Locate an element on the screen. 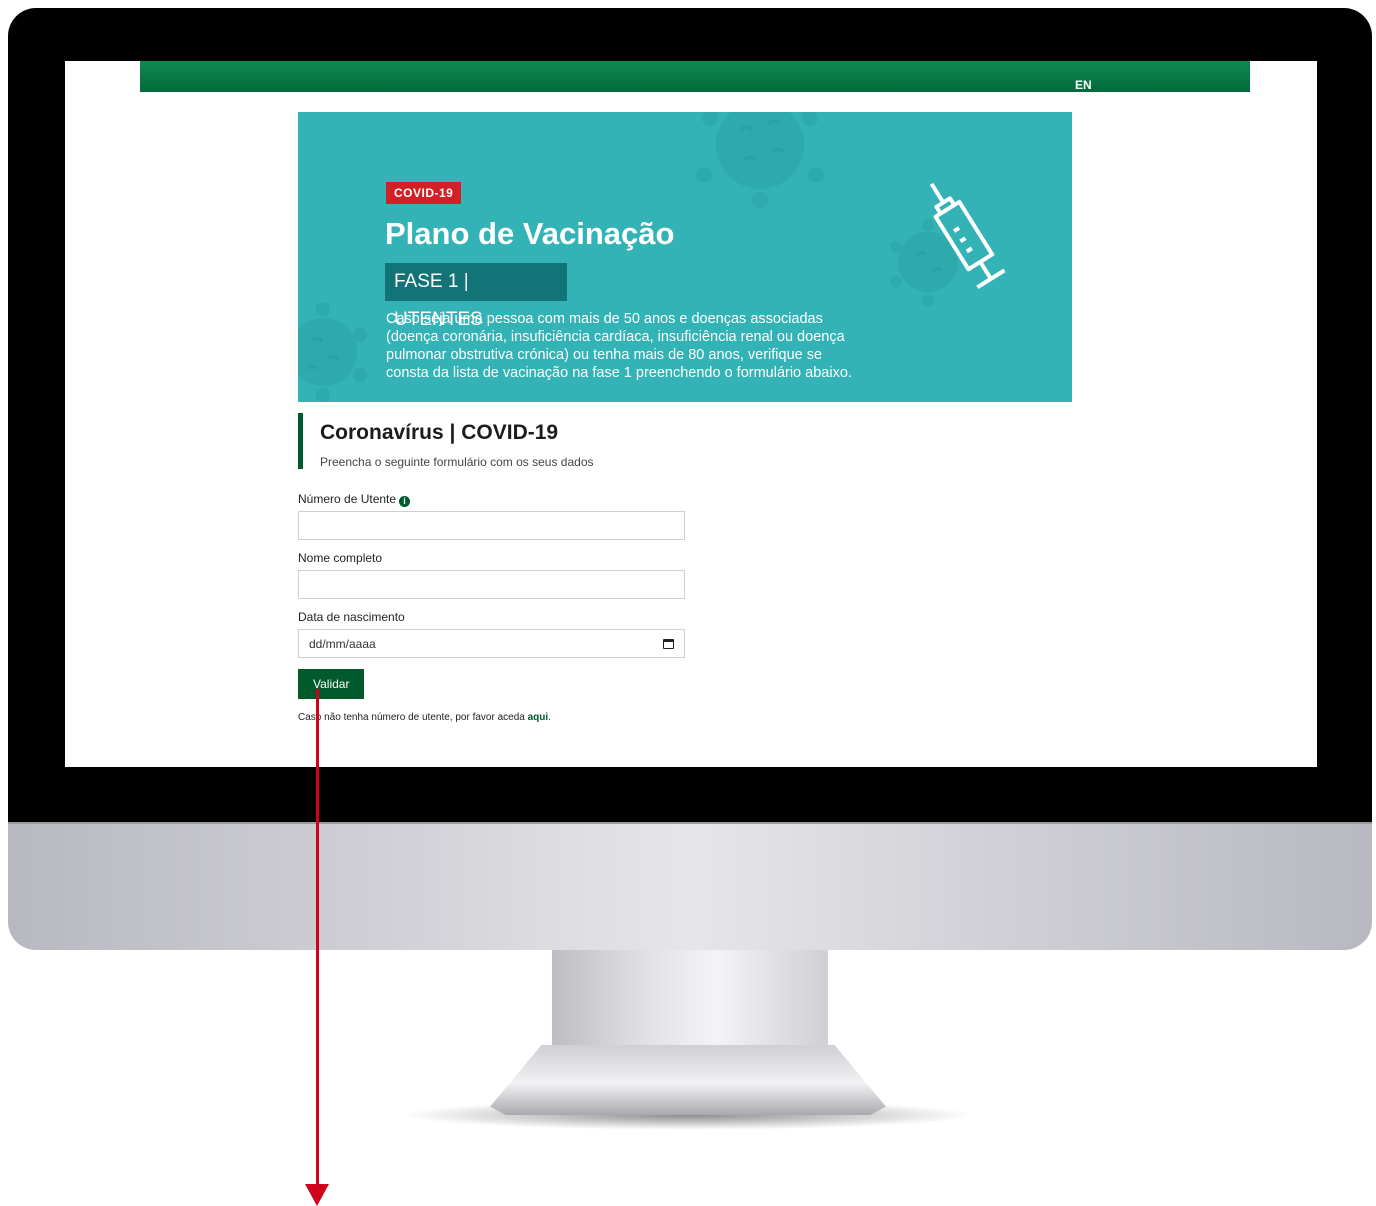 The image size is (1376, 1206). utente-number-label: Número de Utente i is located at coordinates (354, 499).